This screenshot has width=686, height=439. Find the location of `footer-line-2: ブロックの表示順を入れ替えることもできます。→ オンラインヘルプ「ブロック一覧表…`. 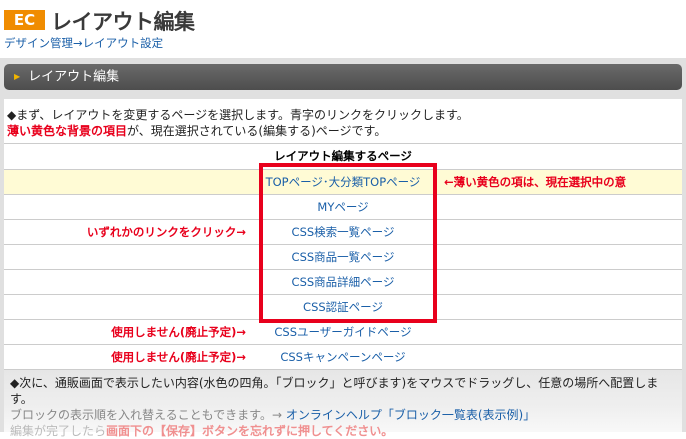

footer-line-2: ブロックの表示順を入れ替えることもできます。→ オンラインヘルプ「ブロック一覧表… is located at coordinates (345, 415).